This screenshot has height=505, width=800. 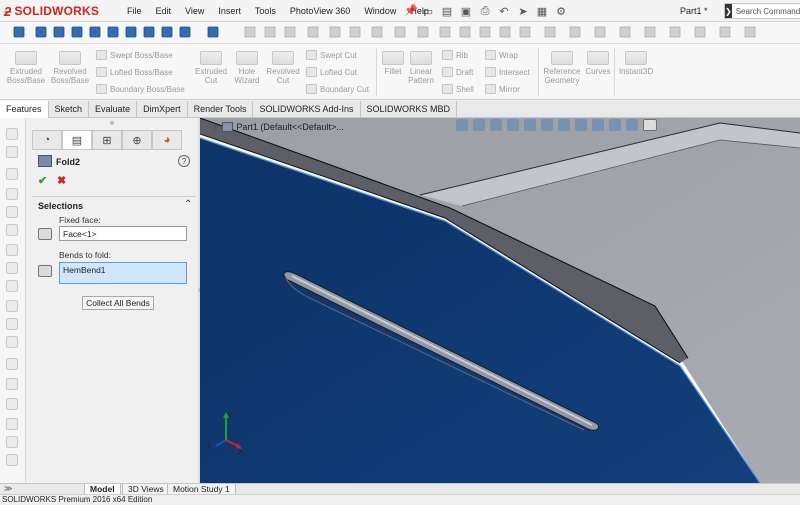 What do you see at coordinates (184, 161) in the screenshot?
I see `help-icon: ?` at bounding box center [184, 161].